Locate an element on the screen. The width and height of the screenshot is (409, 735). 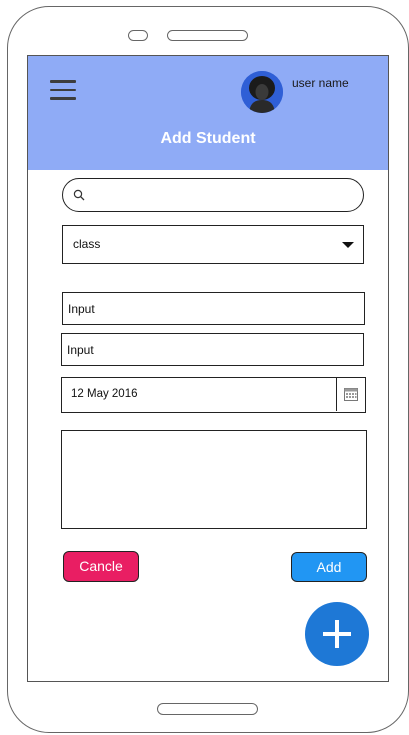
camera-dot is located at coordinates (138, 35).